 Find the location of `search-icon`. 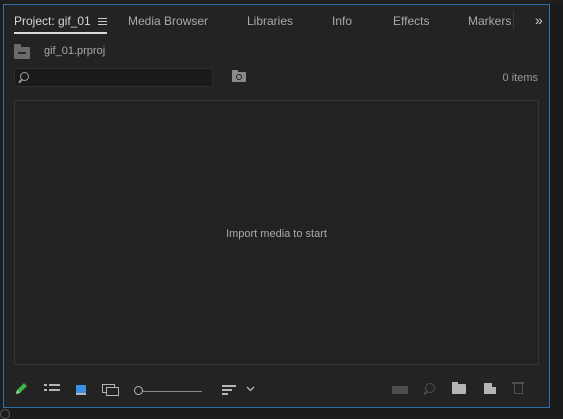

search-icon is located at coordinates (24, 76).